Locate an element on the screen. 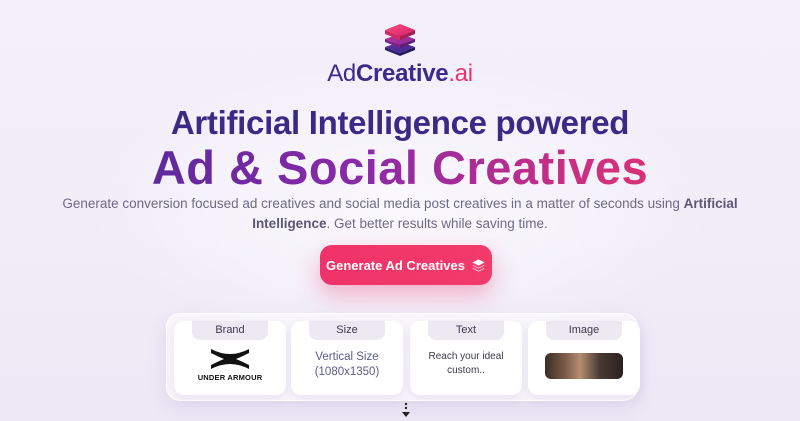 This screenshot has height=421, width=800. brand-card: Brand UNDER ARMOUR is located at coordinates (230, 358).